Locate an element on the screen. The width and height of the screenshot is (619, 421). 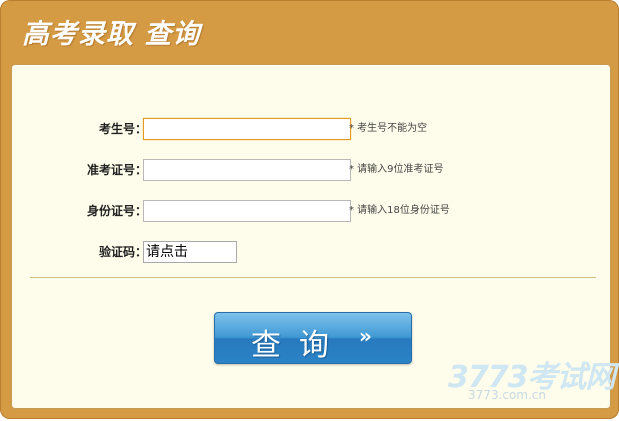
ticket-number-row: 准考证号： * 请输入9位准考证号 is located at coordinates (311, 171).